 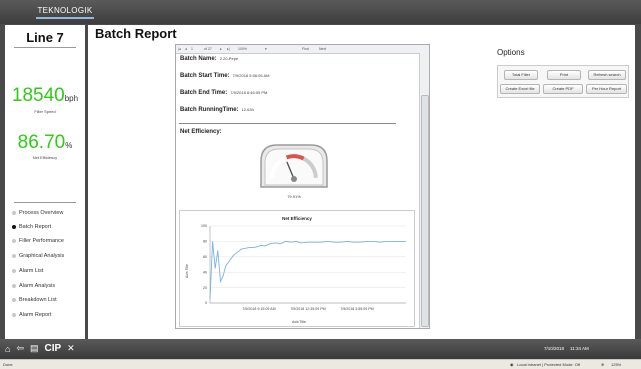 I want to click on sidebar-item-label: Process Overview, so click(x=41, y=213).